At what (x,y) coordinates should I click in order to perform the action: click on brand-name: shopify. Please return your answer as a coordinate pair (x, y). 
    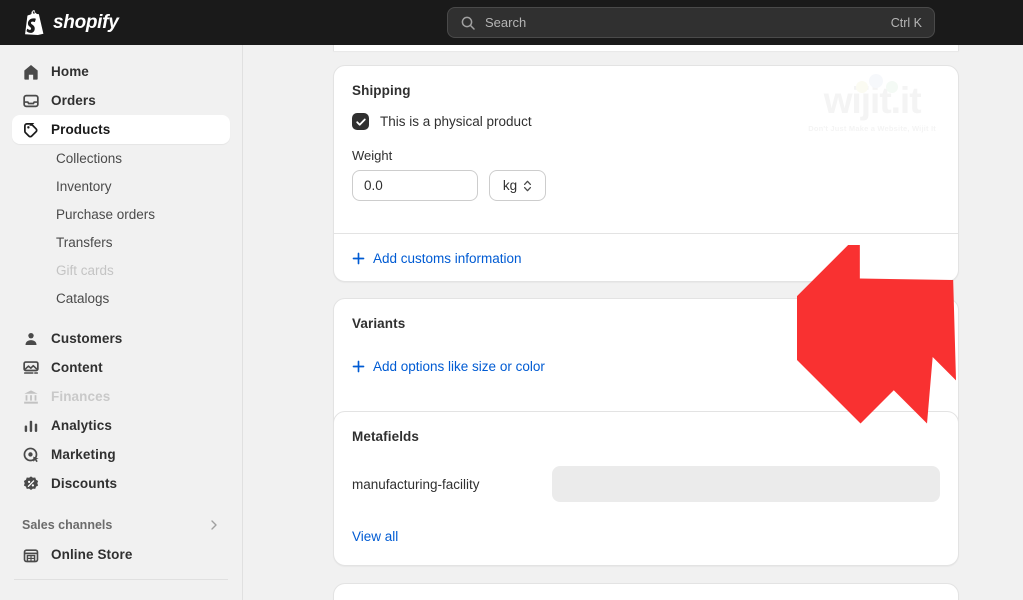
    Looking at the image, I should click on (86, 22).